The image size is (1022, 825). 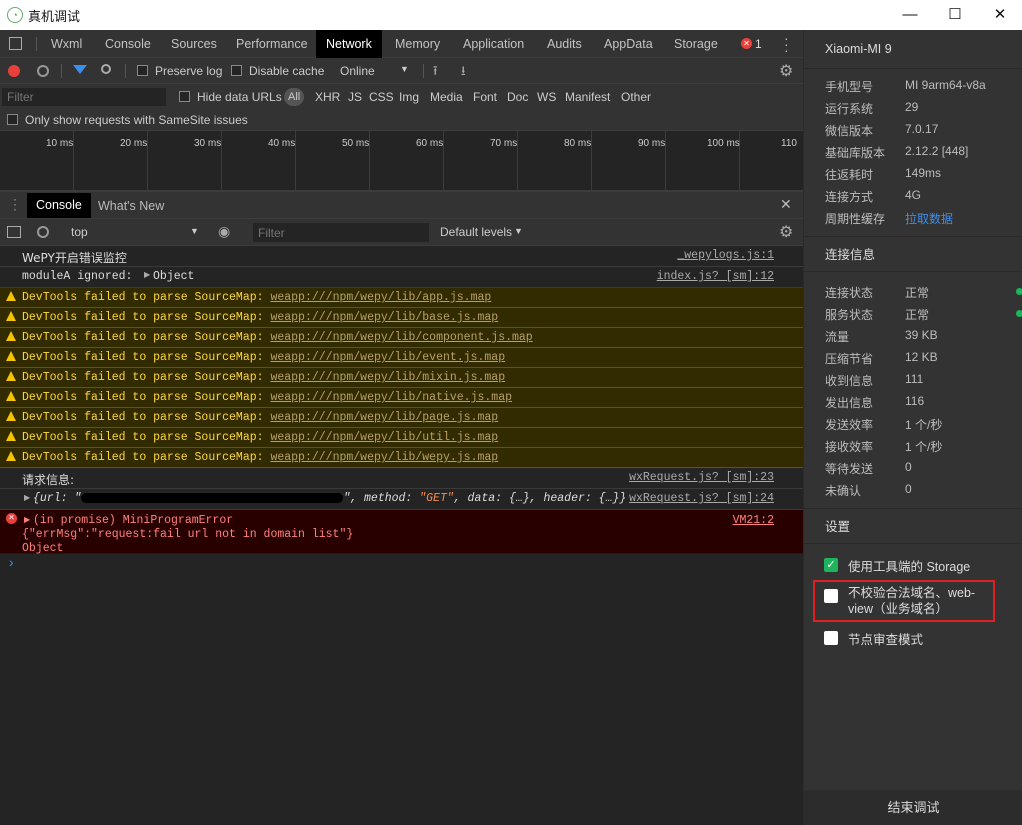 I want to click on error-title: (in promise) MiniProgramError, so click(x=133, y=520).